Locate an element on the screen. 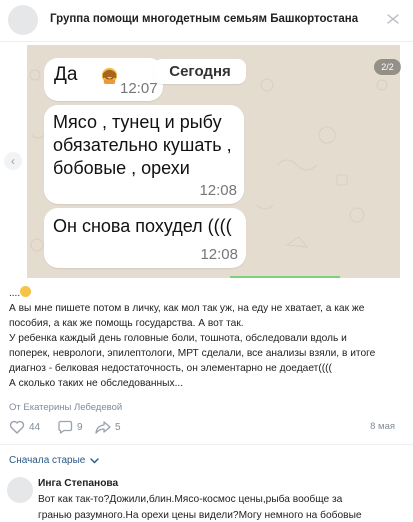 Image resolution: width=413 pixels, height=522 pixels. more-horizontal-icon is located at coordinates (393, 19).